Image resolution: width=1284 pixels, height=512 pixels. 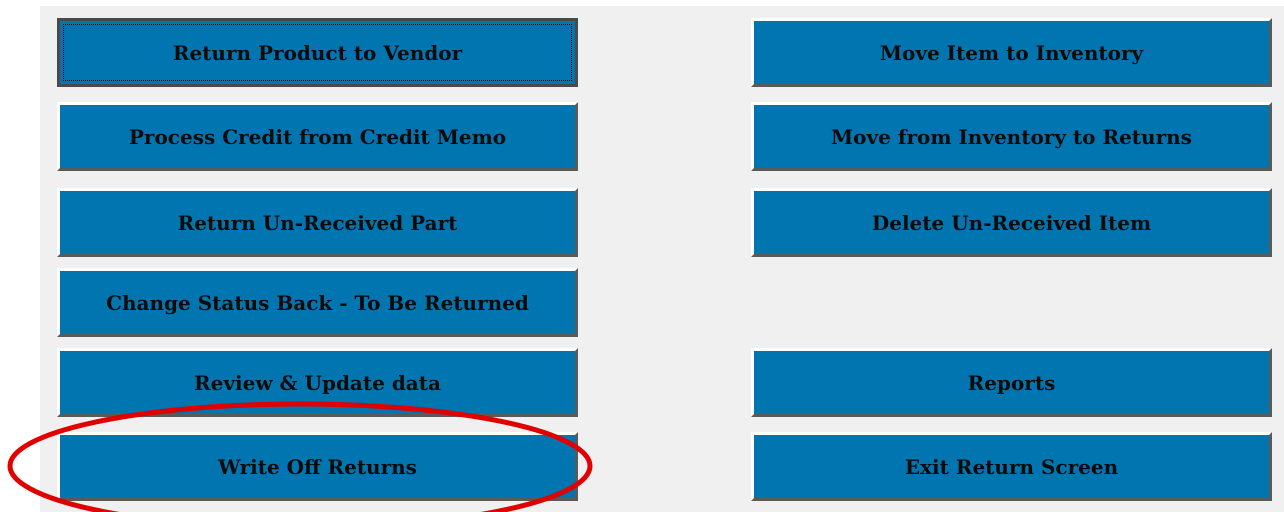 What do you see at coordinates (317, 222) in the screenshot?
I see `return-un-received-part-button: Return Un-Received Part` at bounding box center [317, 222].